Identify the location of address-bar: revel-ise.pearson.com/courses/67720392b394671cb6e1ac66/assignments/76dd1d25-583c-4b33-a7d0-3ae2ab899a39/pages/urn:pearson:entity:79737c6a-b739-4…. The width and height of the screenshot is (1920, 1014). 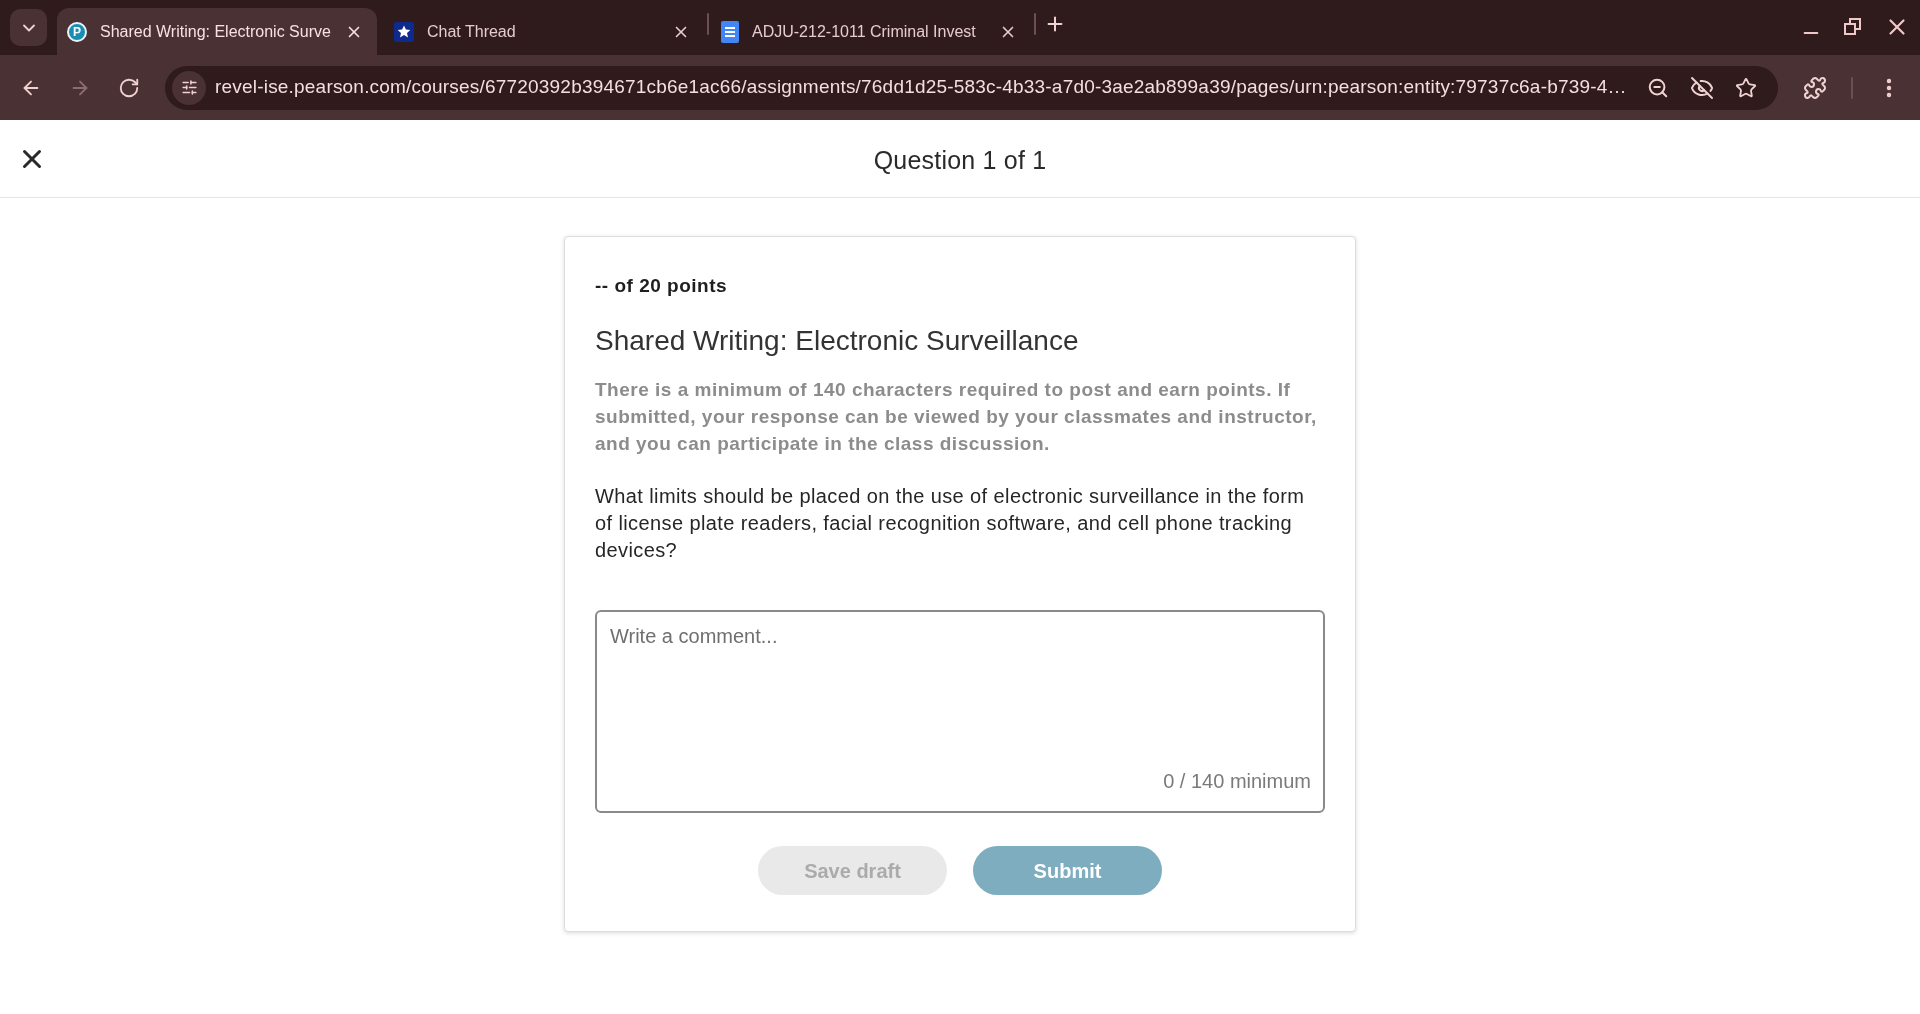
(971, 87).